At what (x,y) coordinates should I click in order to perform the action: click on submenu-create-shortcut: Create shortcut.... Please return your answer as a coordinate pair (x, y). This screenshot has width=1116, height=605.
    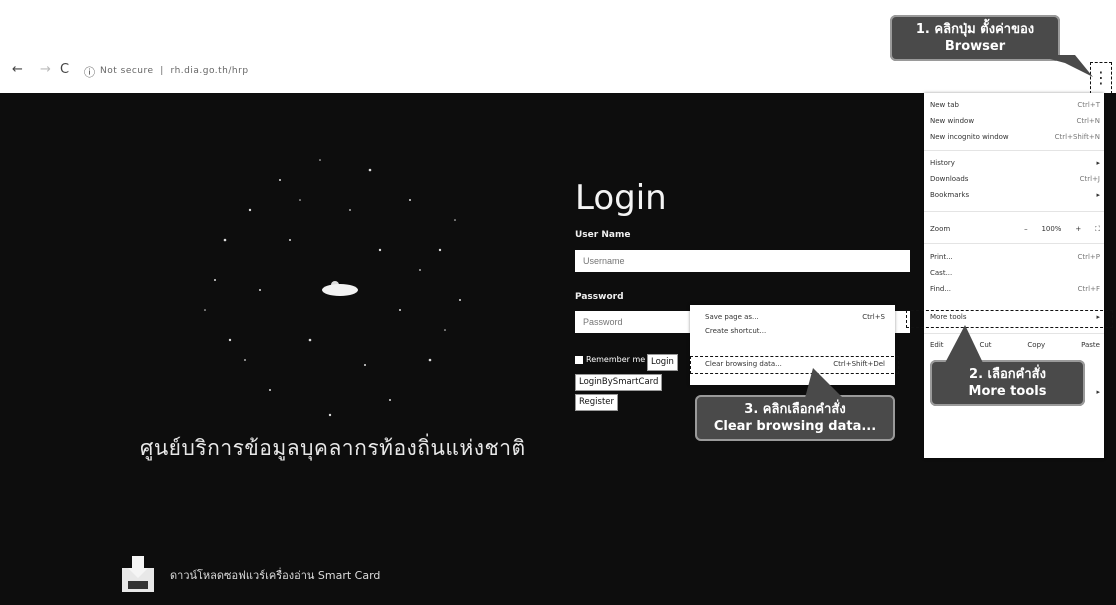
    Looking at the image, I should click on (795, 331).